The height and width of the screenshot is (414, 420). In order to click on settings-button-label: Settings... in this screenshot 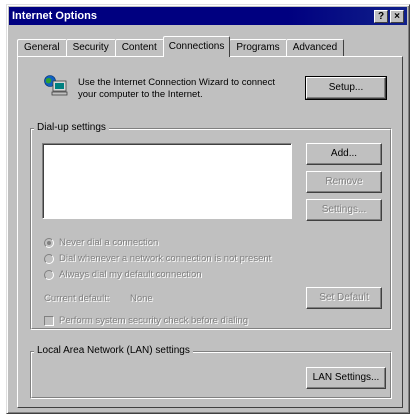, I will do `click(344, 209)`.